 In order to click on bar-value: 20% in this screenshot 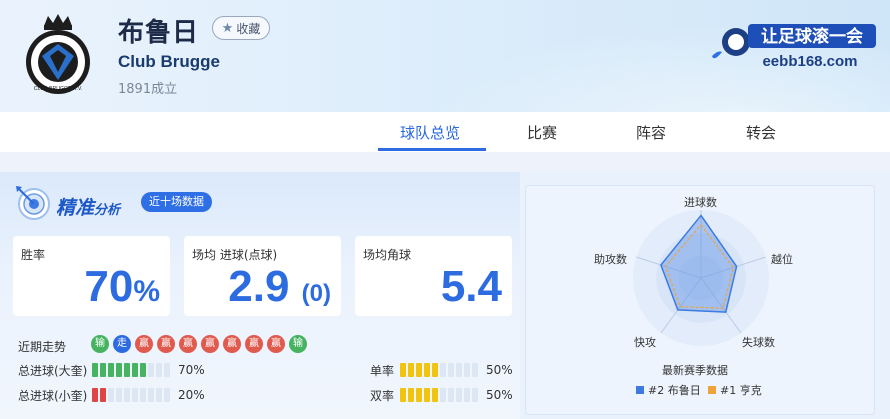, I will do `click(191, 395)`.